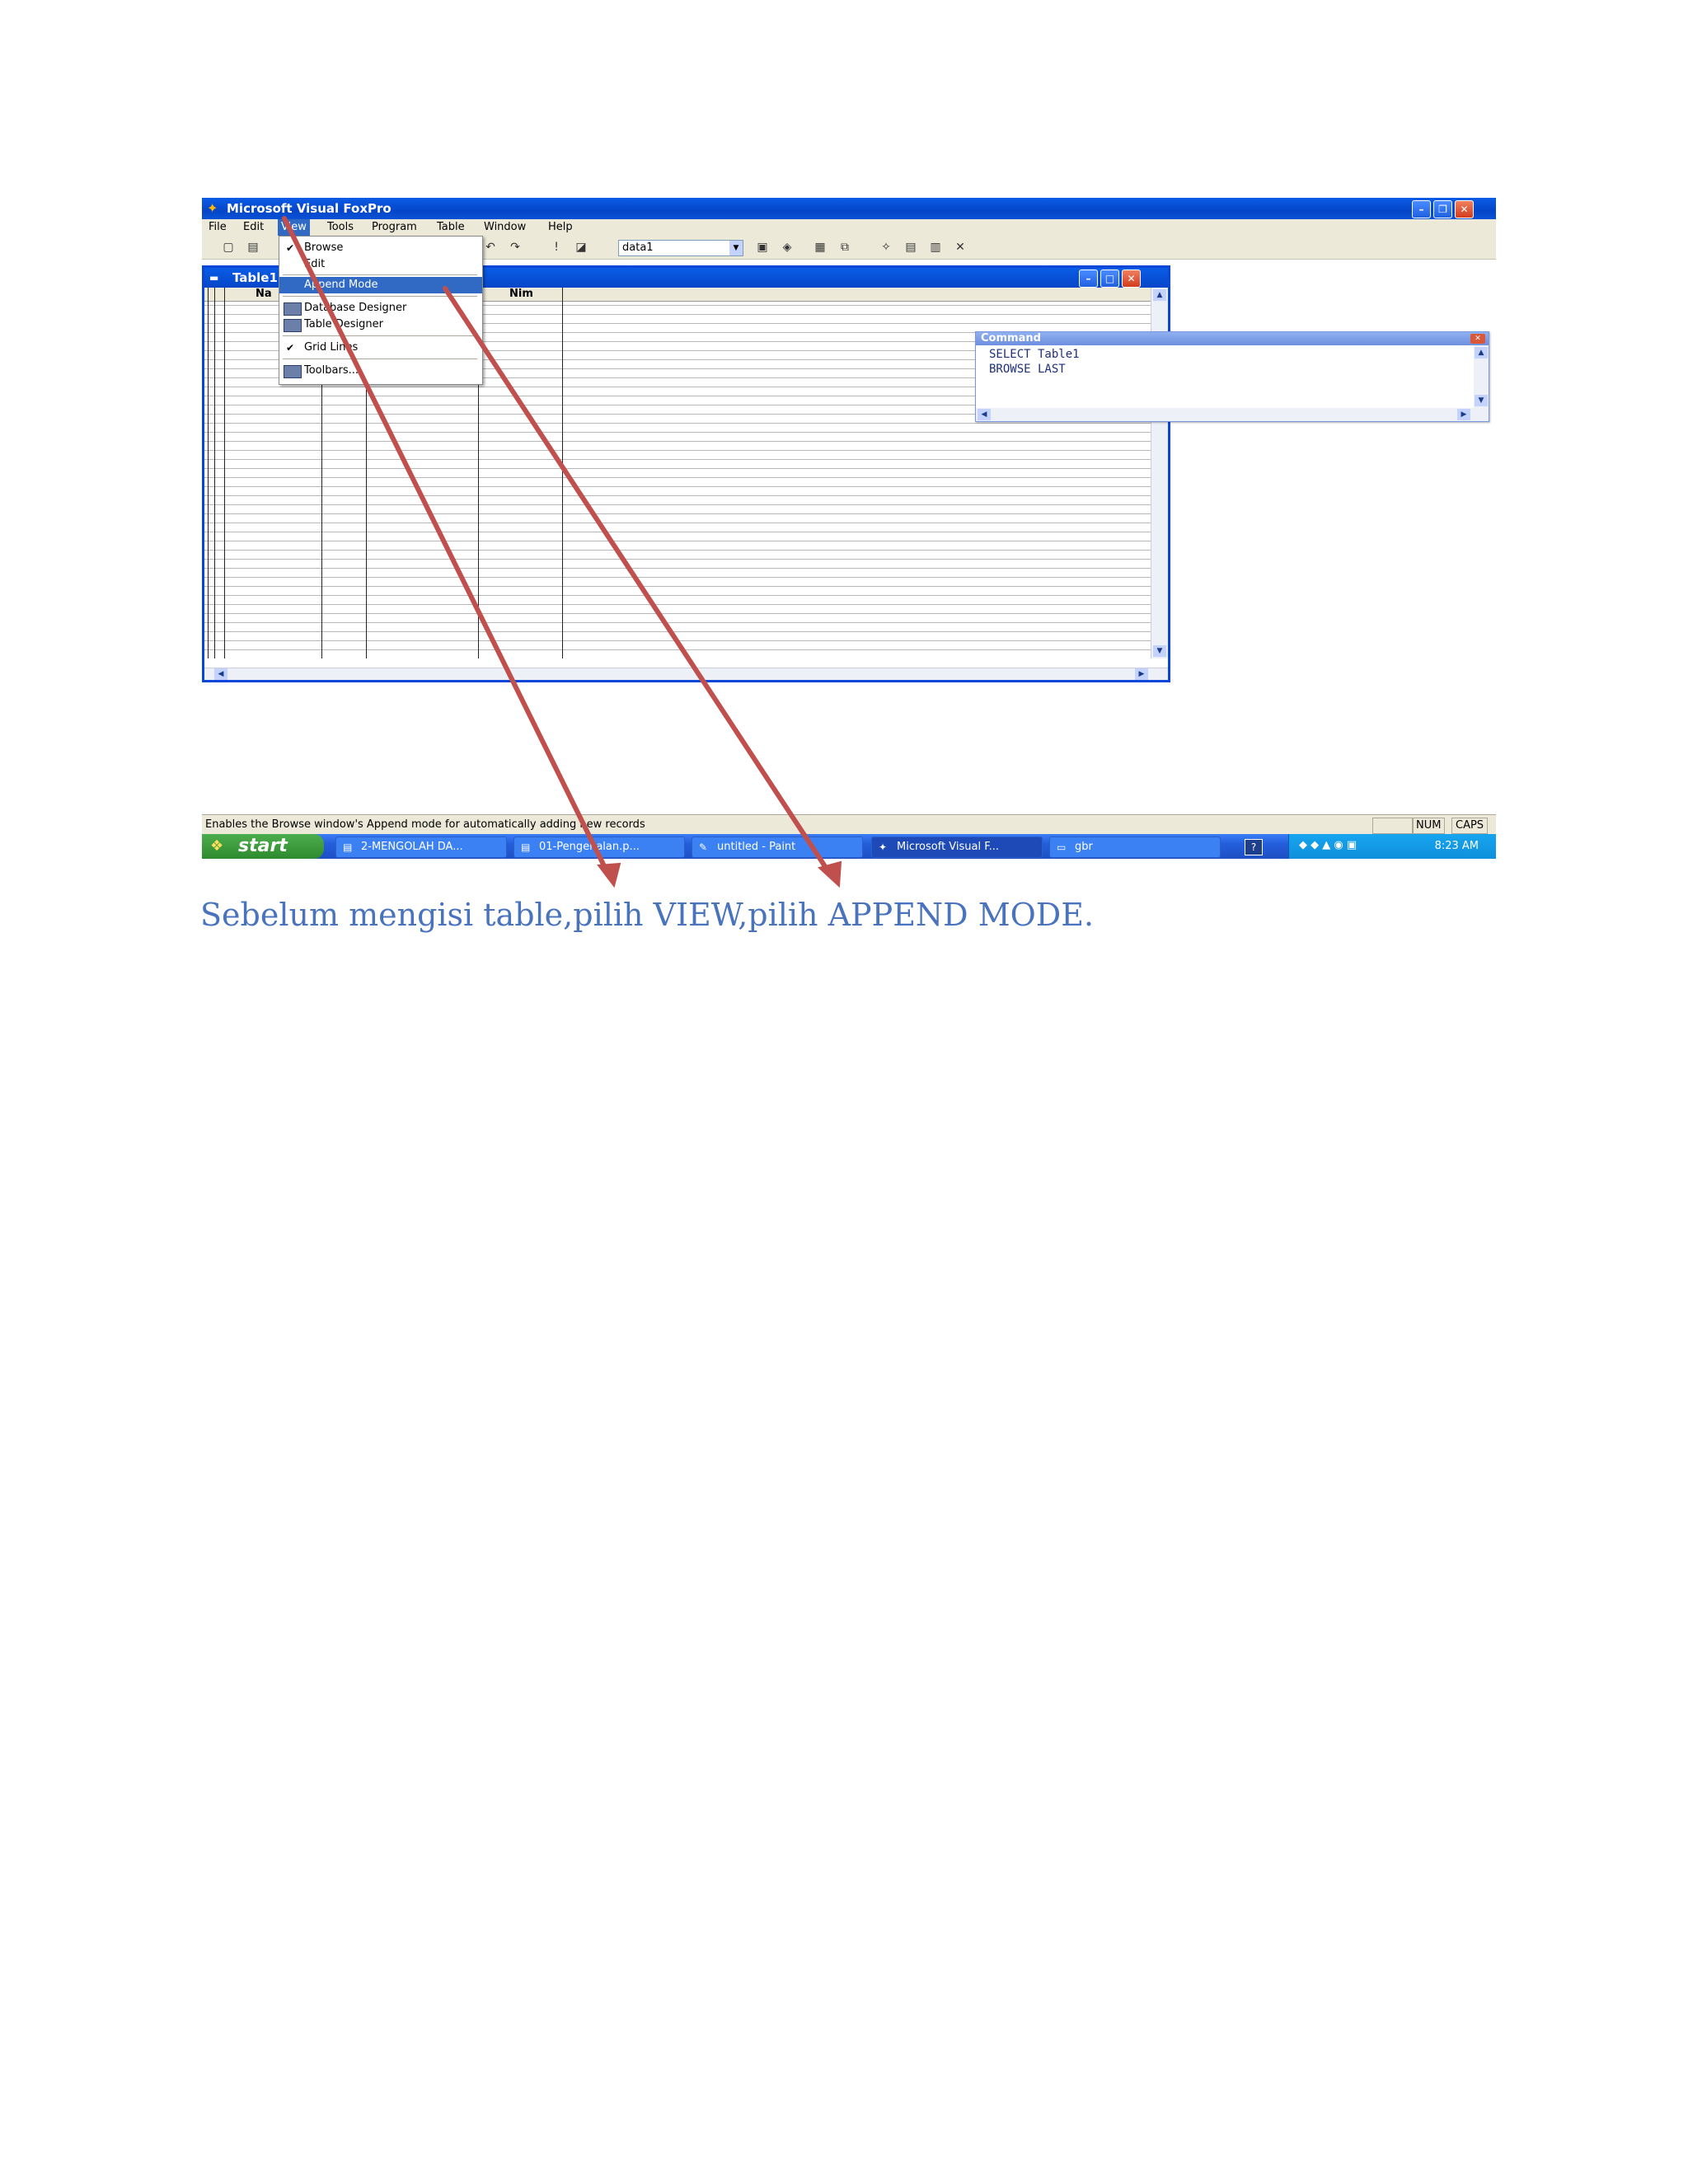  Describe the element at coordinates (556, 247) in the screenshot. I see `run-icon: !` at that location.